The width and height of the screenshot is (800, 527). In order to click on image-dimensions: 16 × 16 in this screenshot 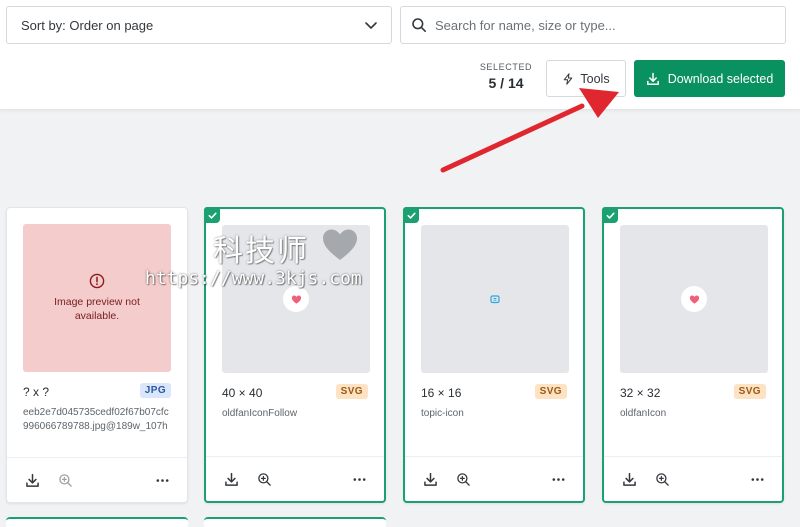, I will do `click(441, 393)`.